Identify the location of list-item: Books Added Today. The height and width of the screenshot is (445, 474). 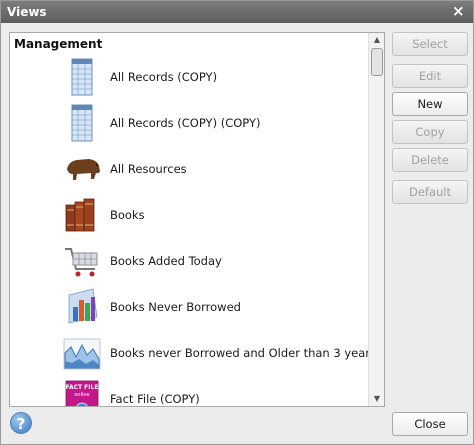
(189, 261).